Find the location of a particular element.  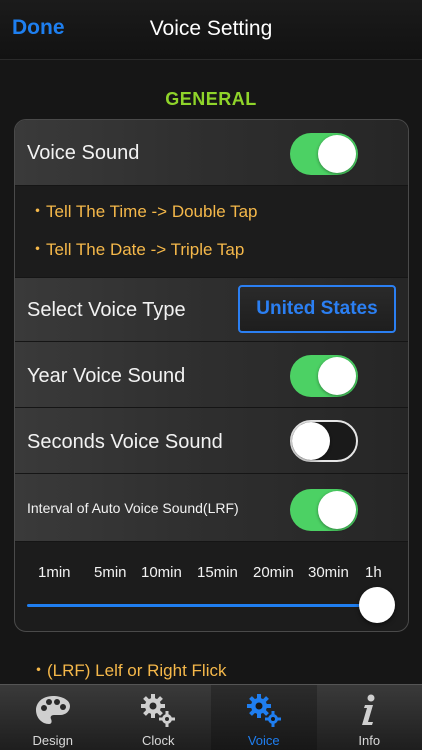

tab-info: Info is located at coordinates (369, 717).